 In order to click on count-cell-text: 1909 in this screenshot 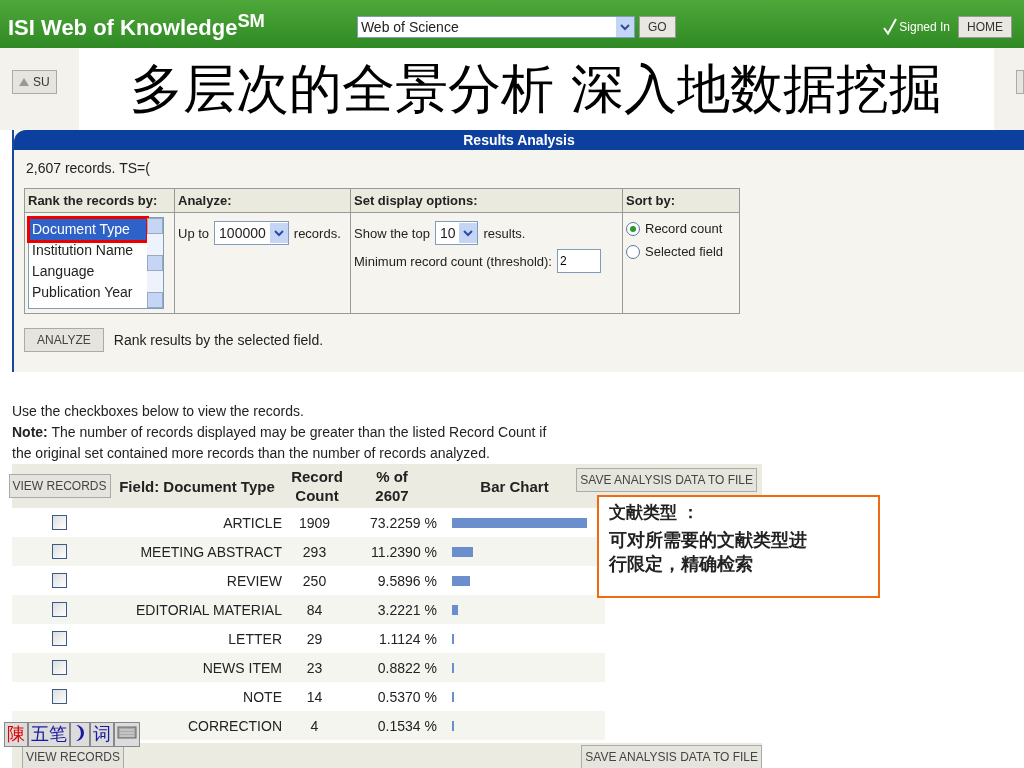, I will do `click(314, 522)`.